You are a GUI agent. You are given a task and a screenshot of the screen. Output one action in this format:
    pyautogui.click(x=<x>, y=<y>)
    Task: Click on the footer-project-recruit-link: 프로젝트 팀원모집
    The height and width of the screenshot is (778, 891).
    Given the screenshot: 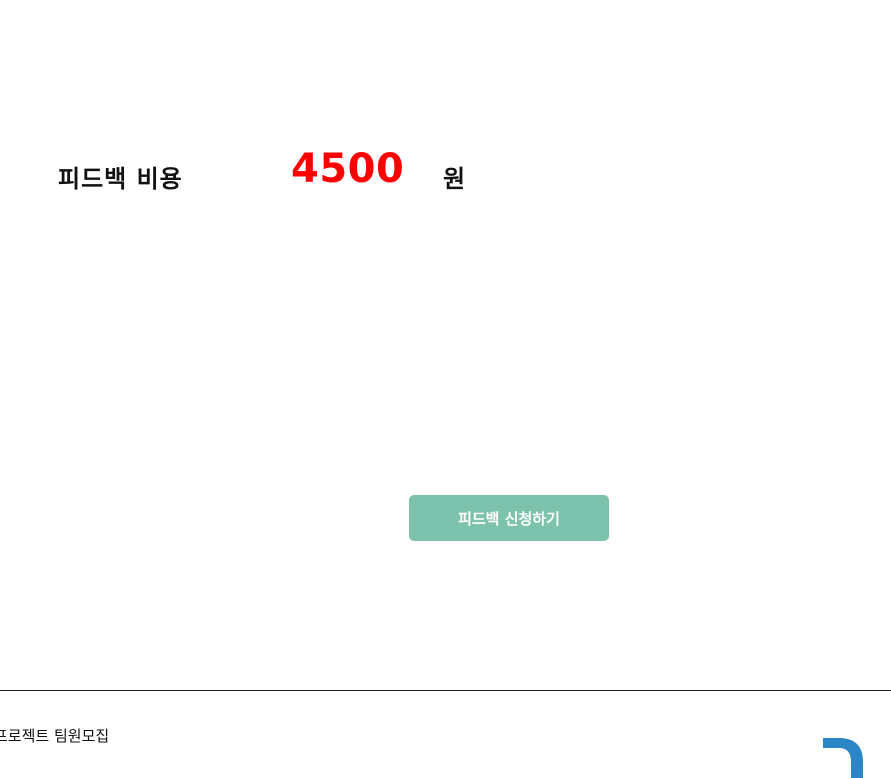 What is the action you would take?
    pyautogui.click(x=54, y=735)
    